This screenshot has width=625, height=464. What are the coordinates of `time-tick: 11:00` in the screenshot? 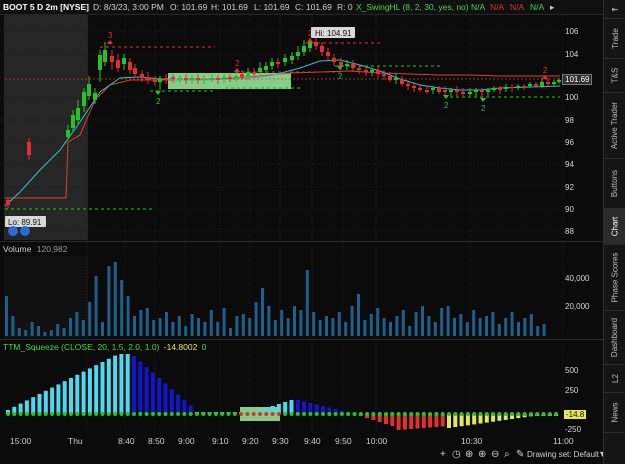 It's located at (563, 441).